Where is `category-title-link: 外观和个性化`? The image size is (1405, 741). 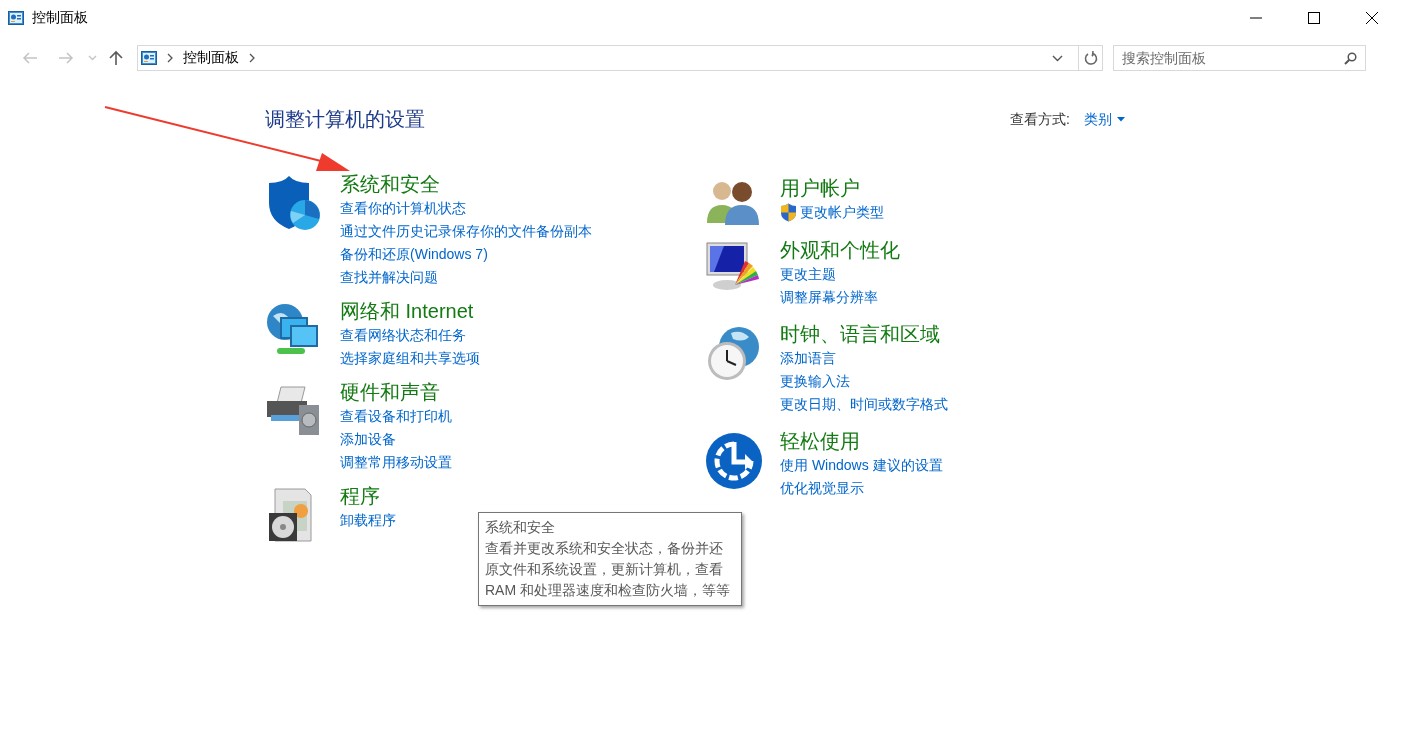 category-title-link: 外观和个性化 is located at coordinates (840, 250).